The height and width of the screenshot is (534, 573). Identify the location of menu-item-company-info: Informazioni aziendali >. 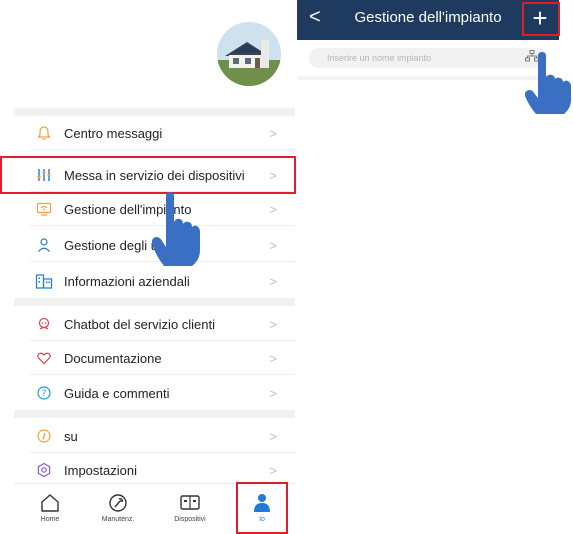
(154, 281).